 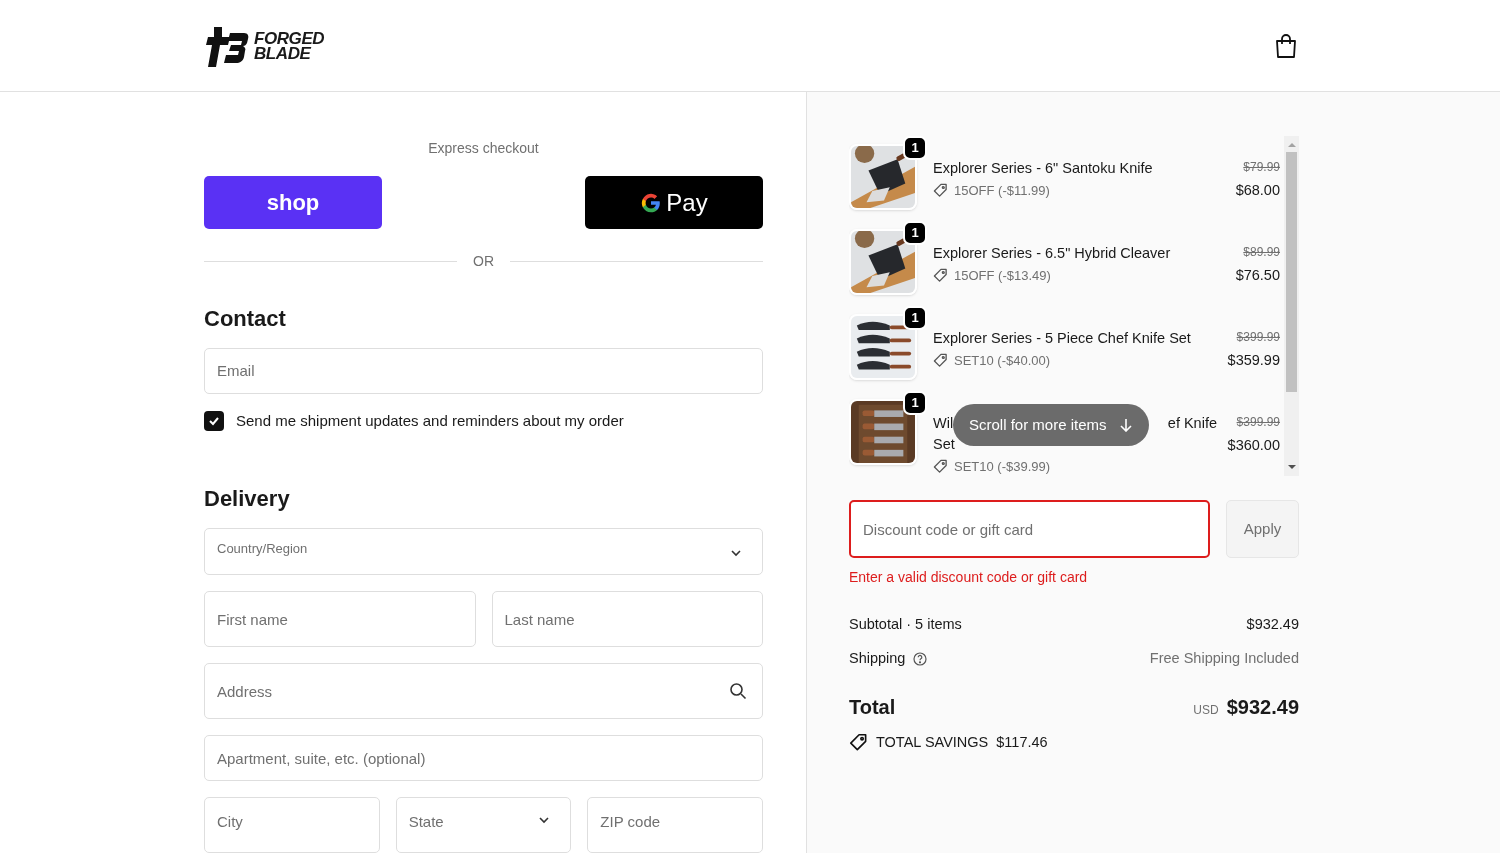 What do you see at coordinates (932, 742) in the screenshot?
I see `savings-label: TOTAL SAVINGS` at bounding box center [932, 742].